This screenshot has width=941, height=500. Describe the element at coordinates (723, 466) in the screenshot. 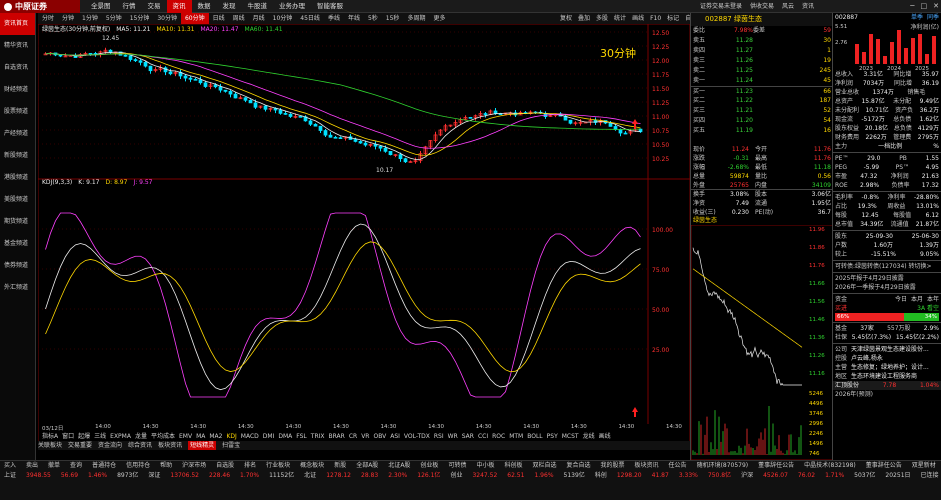

I see `status-item: 随机环境(870579)` at that location.